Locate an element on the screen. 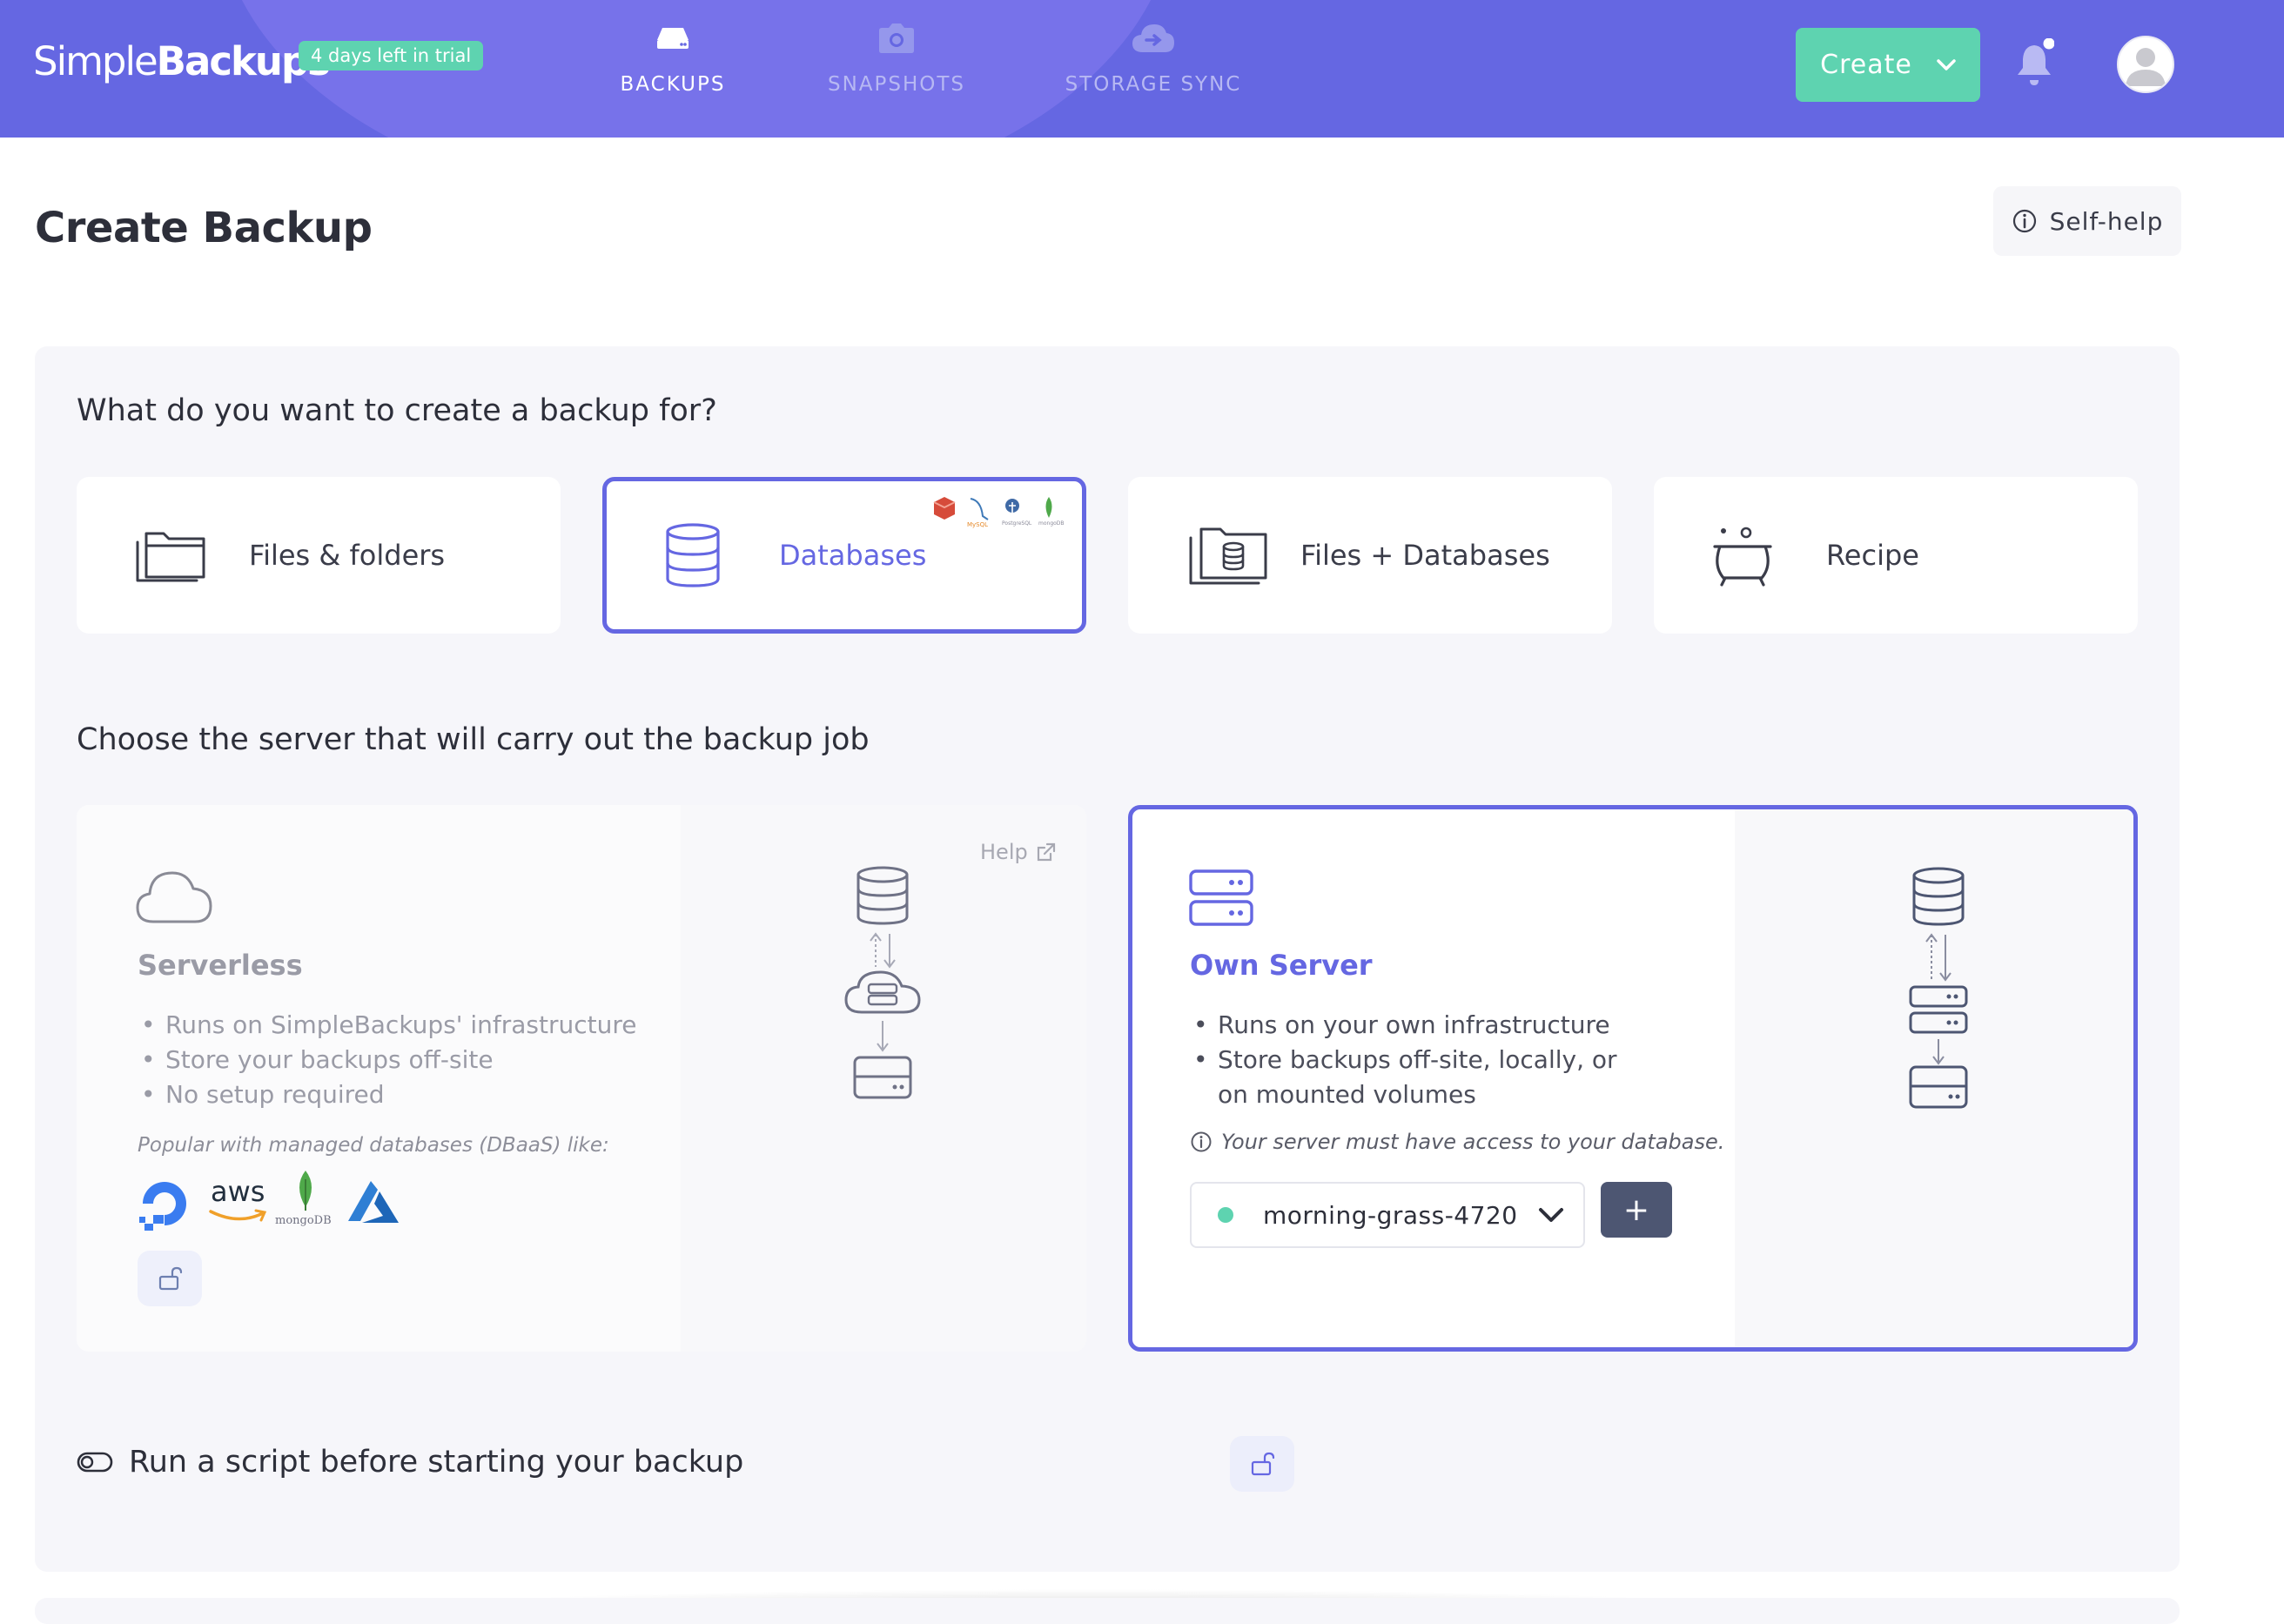 The image size is (2284, 1624). cauldron-icon is located at coordinates (1742, 557).